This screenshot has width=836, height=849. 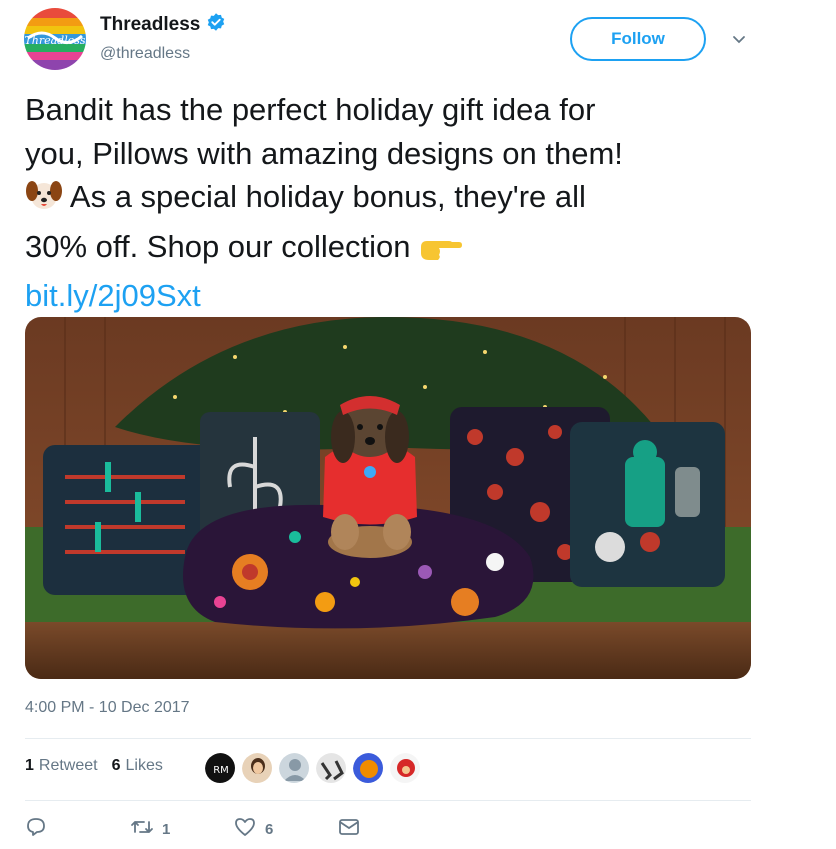 I want to click on likes-count: 6, so click(x=116, y=765).